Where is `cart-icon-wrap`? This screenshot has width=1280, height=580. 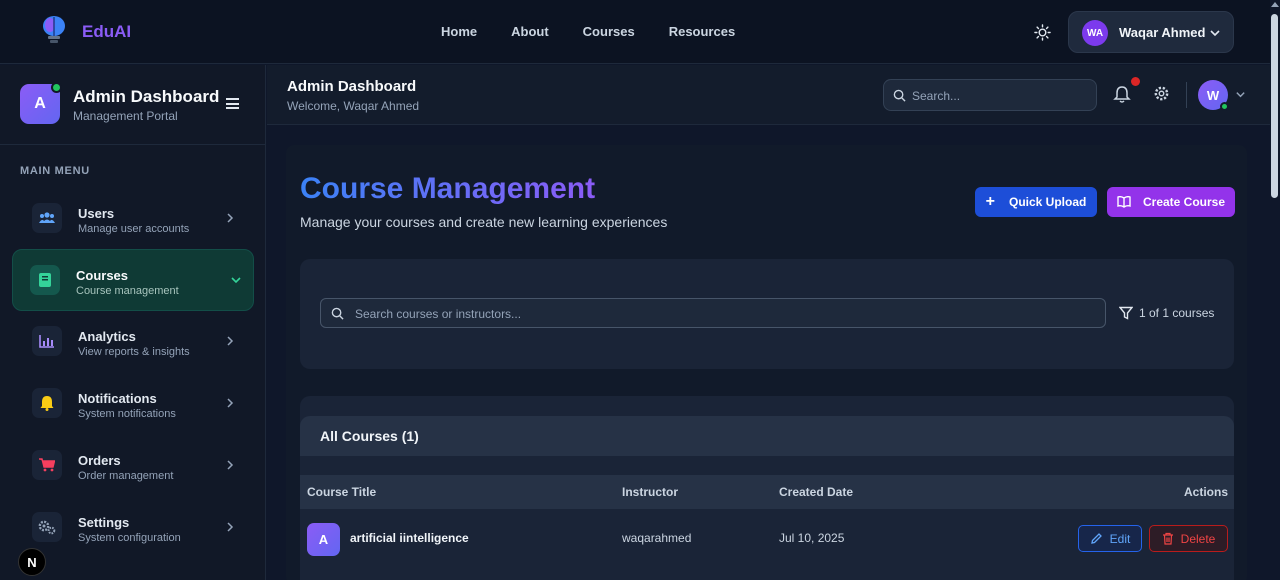
cart-icon-wrap is located at coordinates (47, 465).